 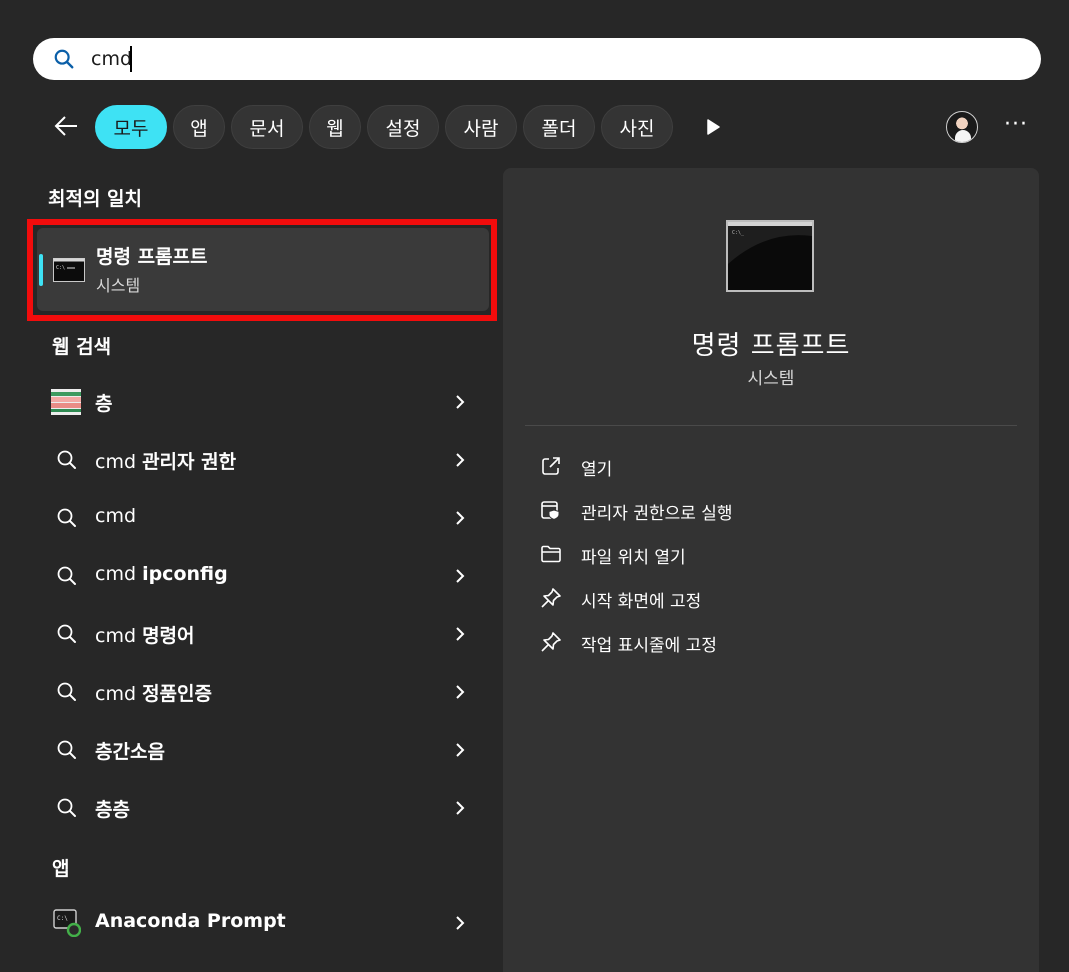 I want to click on action-open-file-location: 파일 위치 열기, so click(x=771, y=554).